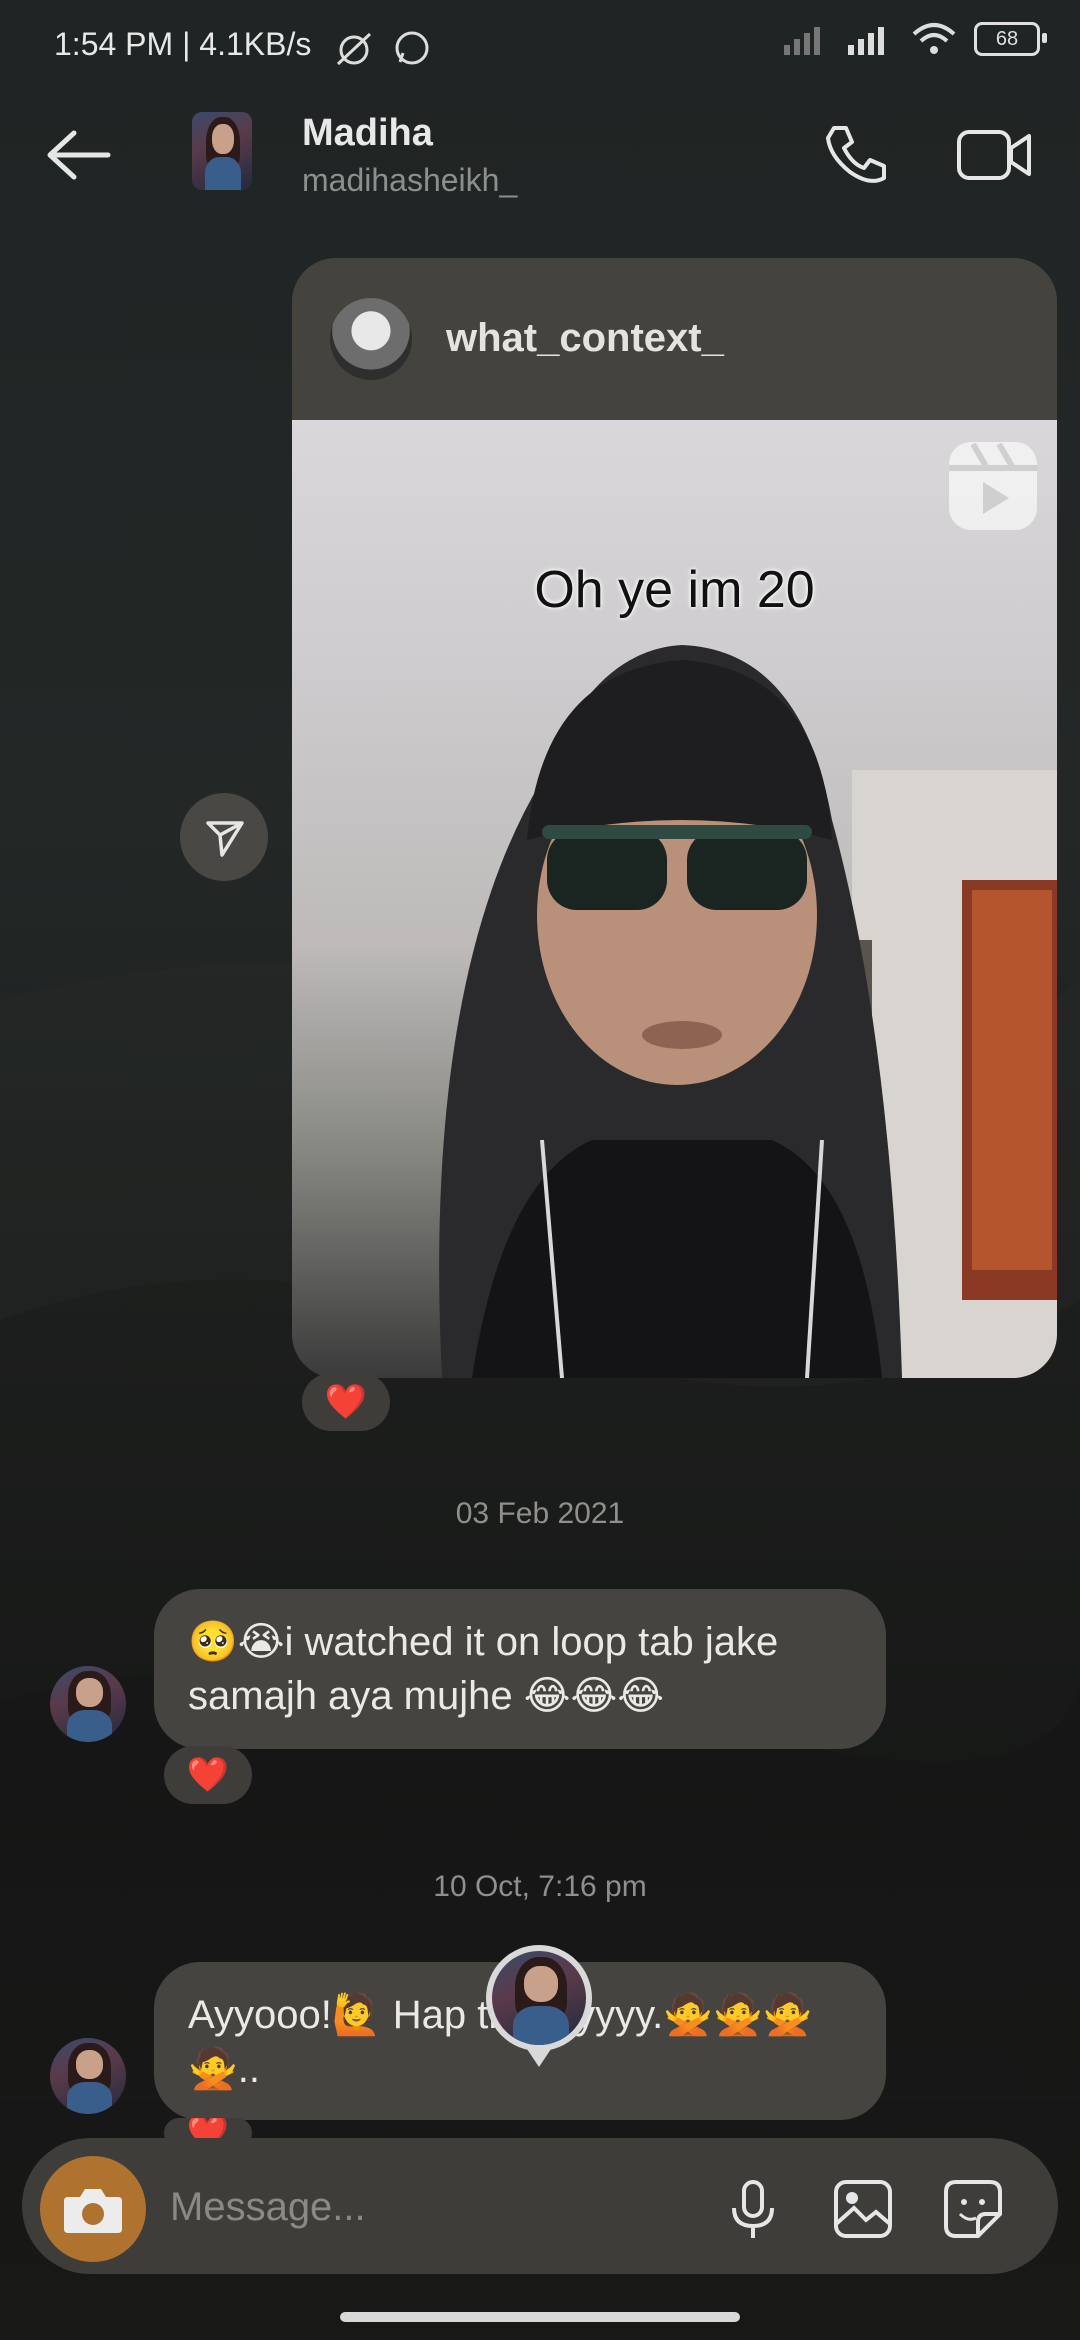 The width and height of the screenshot is (1080, 2340). Describe the element at coordinates (1007, 38) in the screenshot. I see `battery-level: 68` at that location.